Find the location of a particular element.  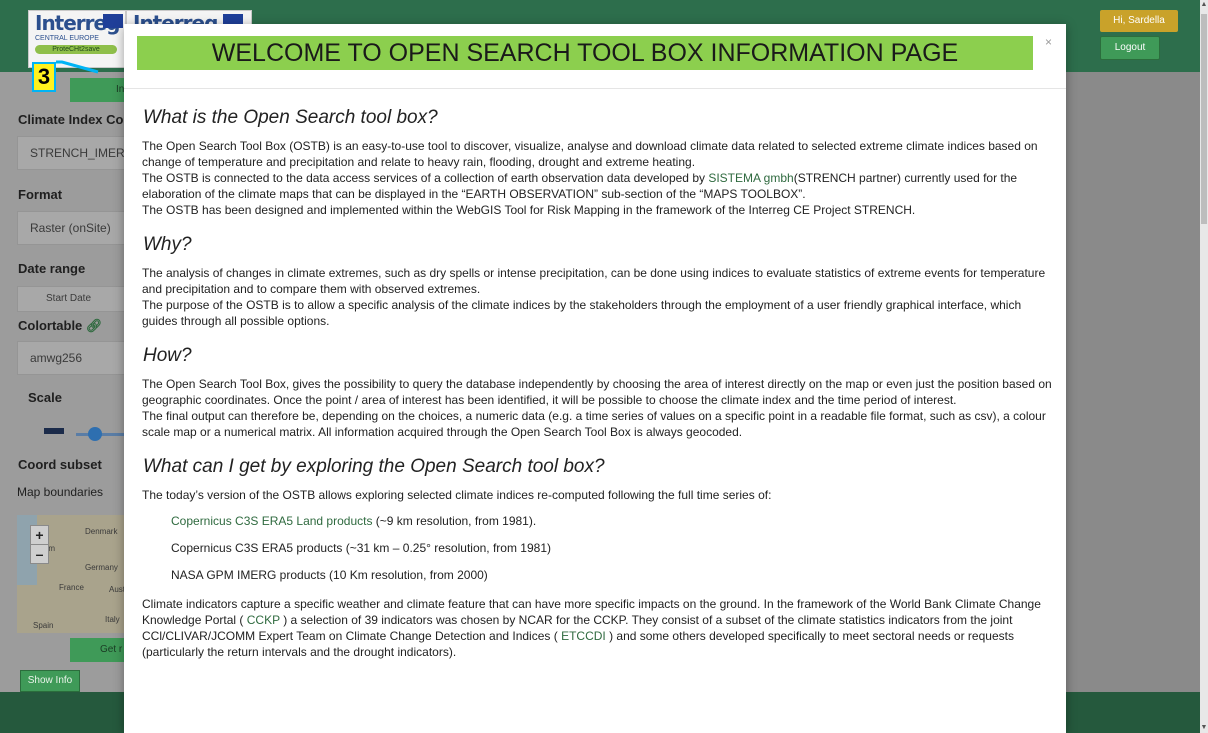

section-heading: Why? is located at coordinates (167, 244).